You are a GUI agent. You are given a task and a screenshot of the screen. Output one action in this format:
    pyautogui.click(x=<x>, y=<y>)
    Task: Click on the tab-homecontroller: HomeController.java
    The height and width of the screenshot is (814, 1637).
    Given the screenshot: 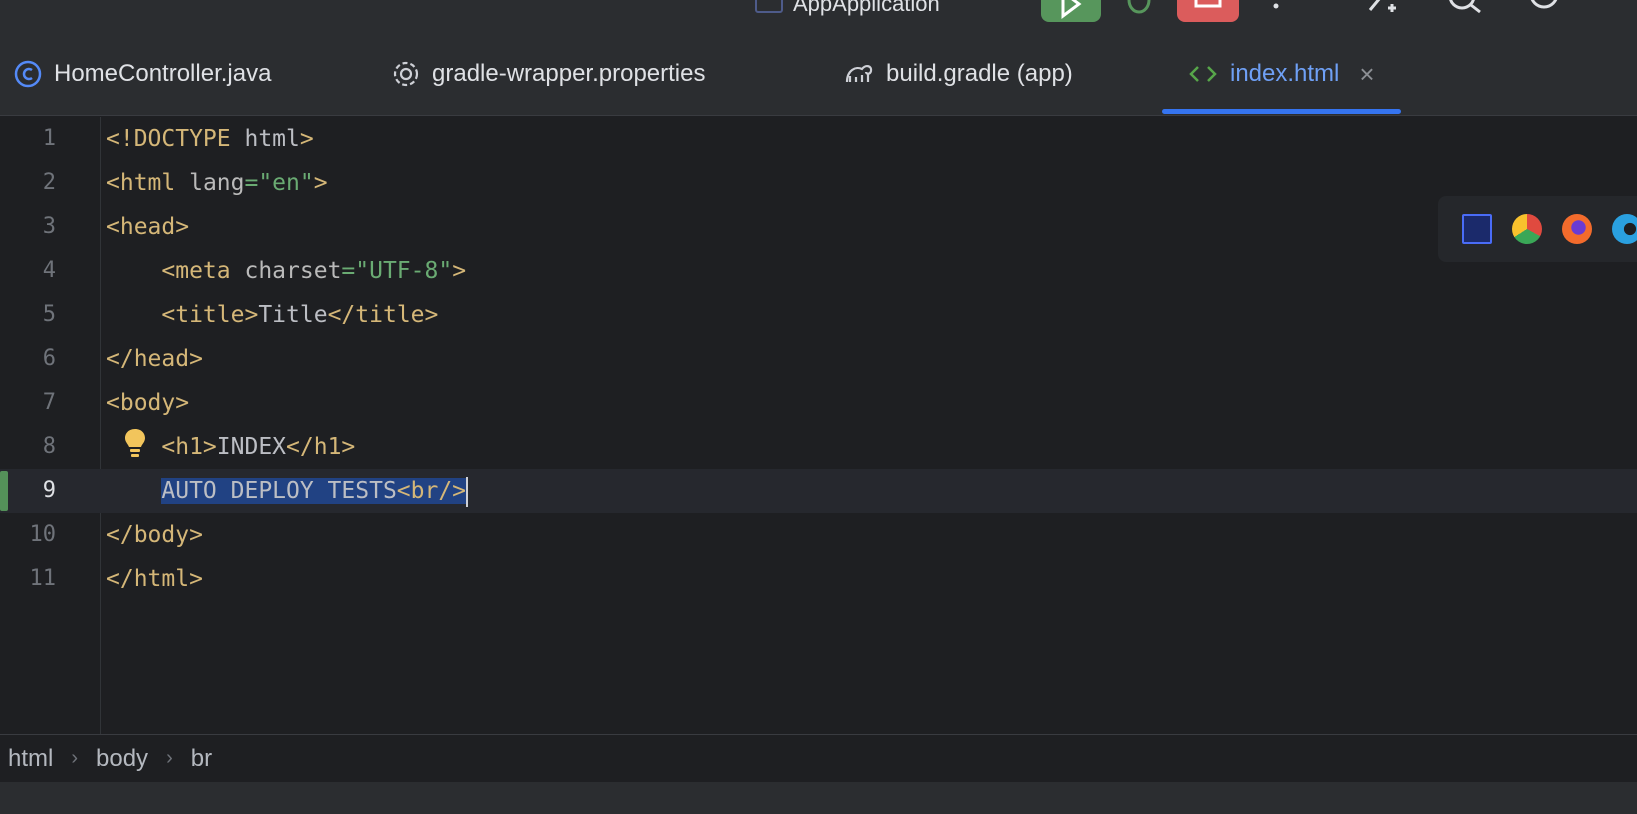 What is the action you would take?
    pyautogui.click(x=142, y=74)
    